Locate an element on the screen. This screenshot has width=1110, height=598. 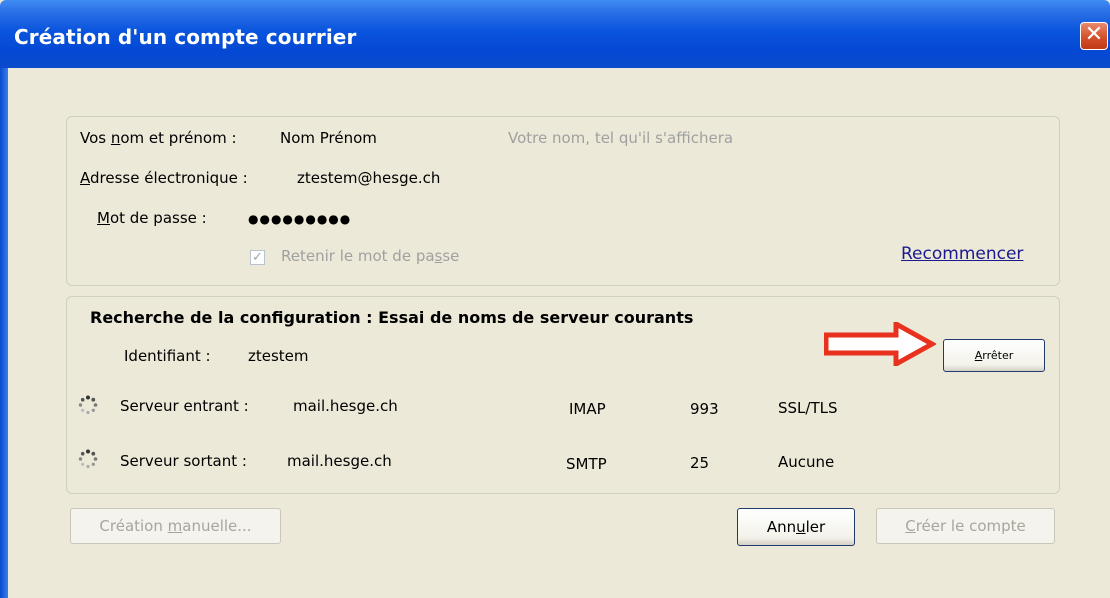
create-account-button: Créer le compte is located at coordinates (965, 526).